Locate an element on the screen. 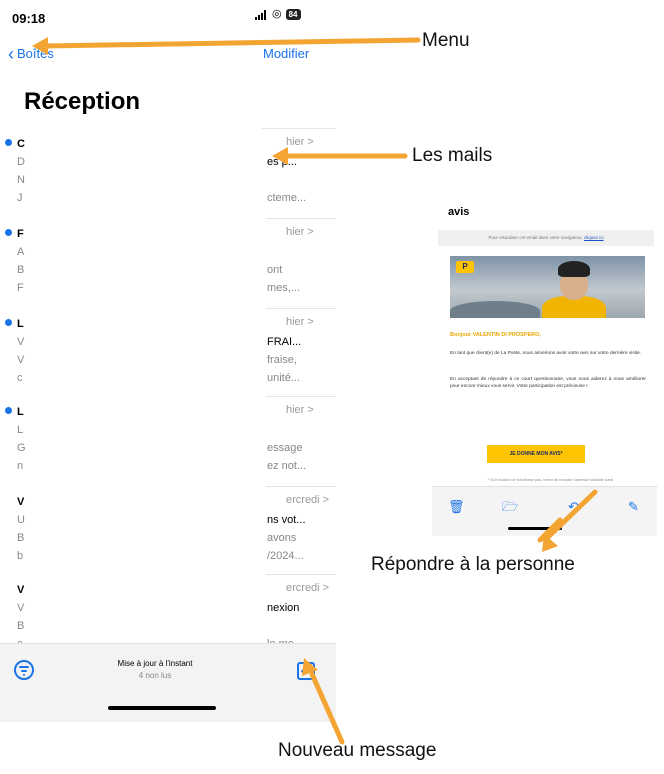 The image size is (664, 774). status-time: 09:18 is located at coordinates (29, 18).